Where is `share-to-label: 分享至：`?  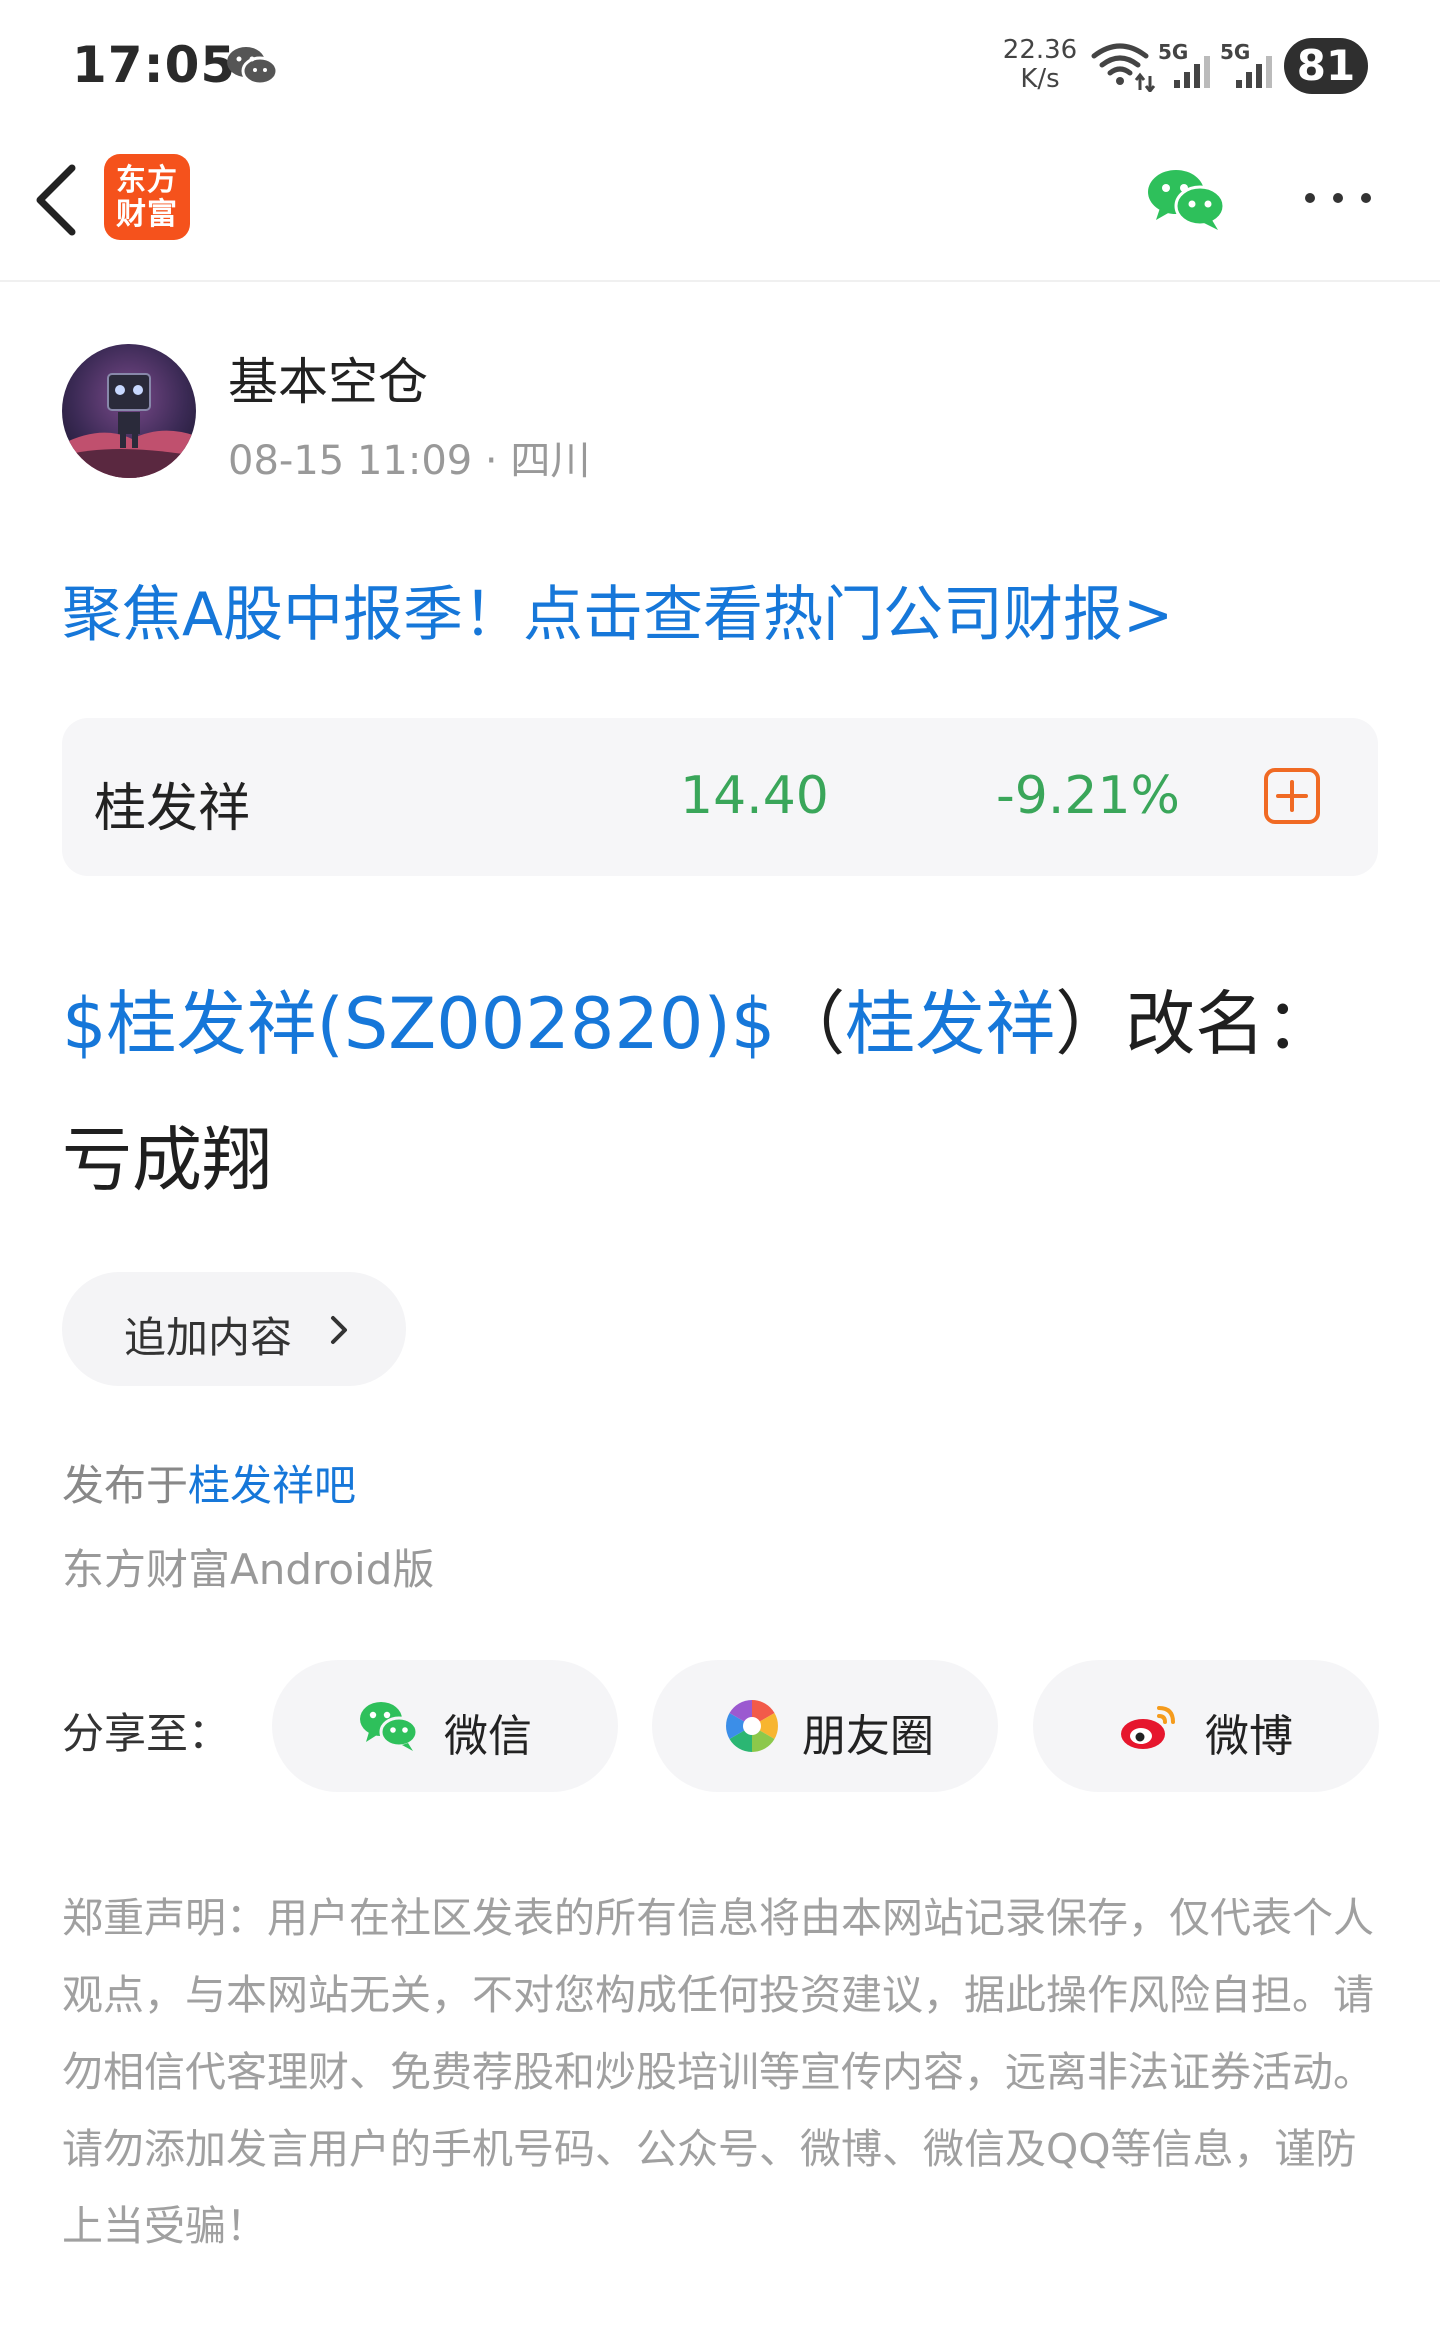 share-to-label: 分享至： is located at coordinates (146, 1733).